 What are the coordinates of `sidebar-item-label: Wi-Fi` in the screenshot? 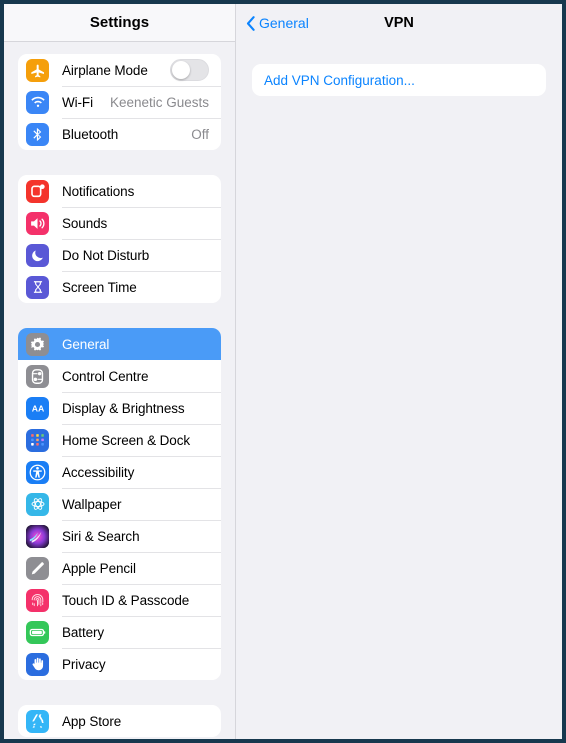 It's located at (77, 102).